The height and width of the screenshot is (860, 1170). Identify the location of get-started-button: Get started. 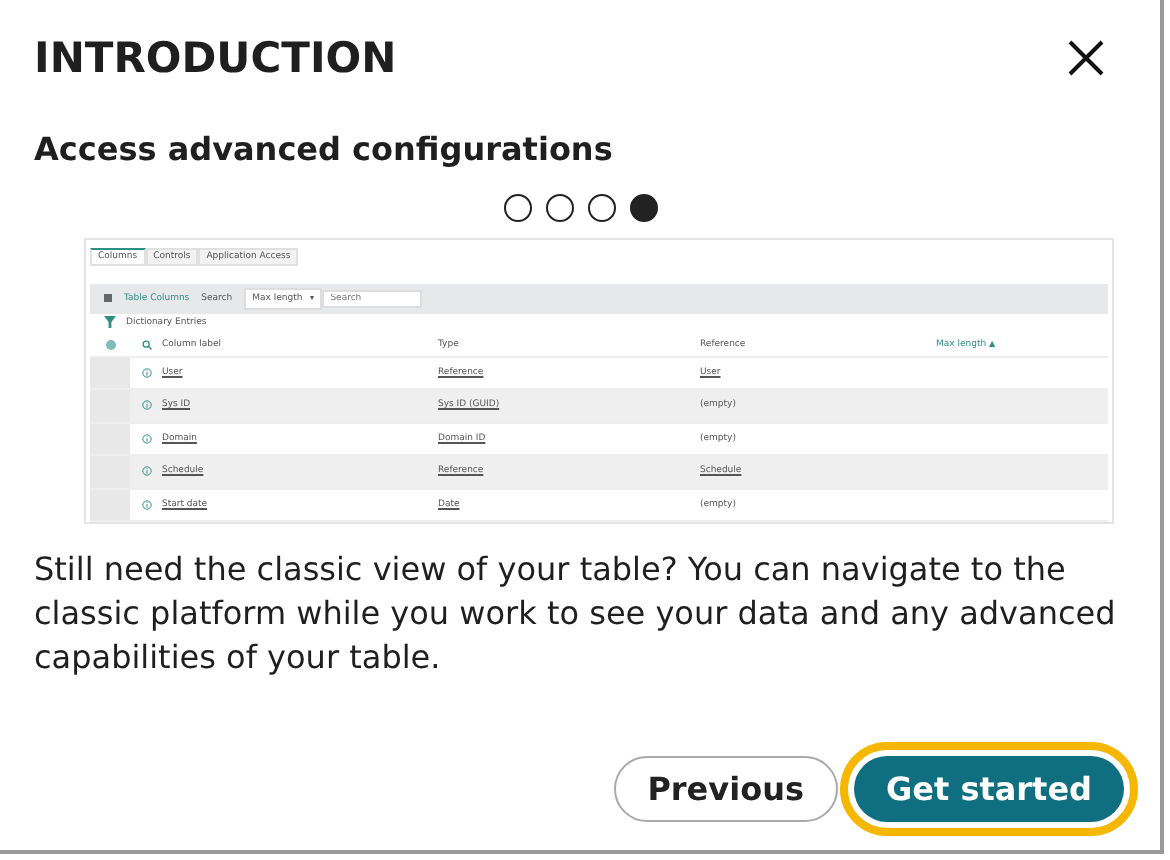
(988, 789).